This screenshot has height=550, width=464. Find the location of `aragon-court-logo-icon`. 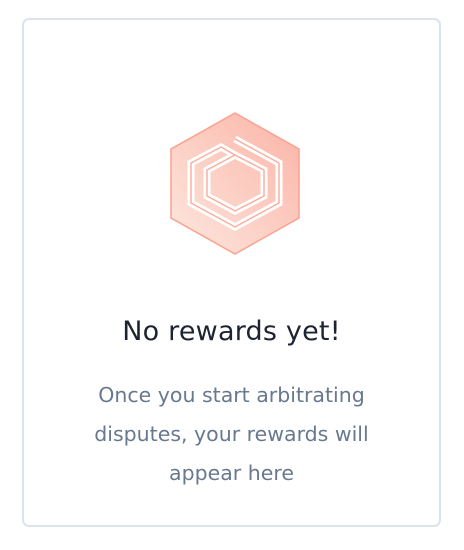

aragon-court-logo-icon is located at coordinates (235, 183).